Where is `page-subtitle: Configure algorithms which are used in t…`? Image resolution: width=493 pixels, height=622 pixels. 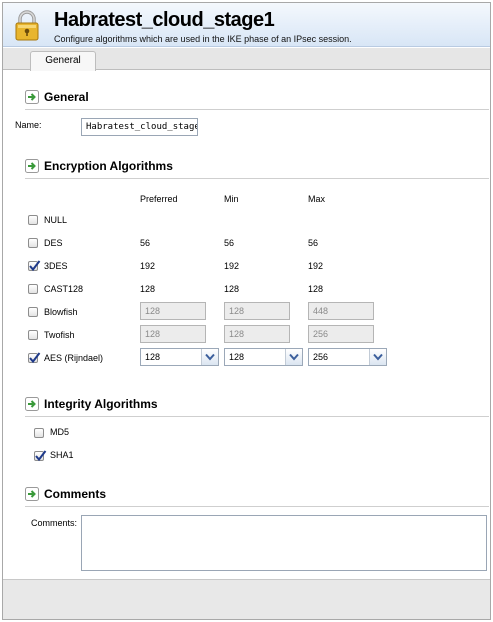 page-subtitle: Configure algorithms which are used in t… is located at coordinates (203, 39).